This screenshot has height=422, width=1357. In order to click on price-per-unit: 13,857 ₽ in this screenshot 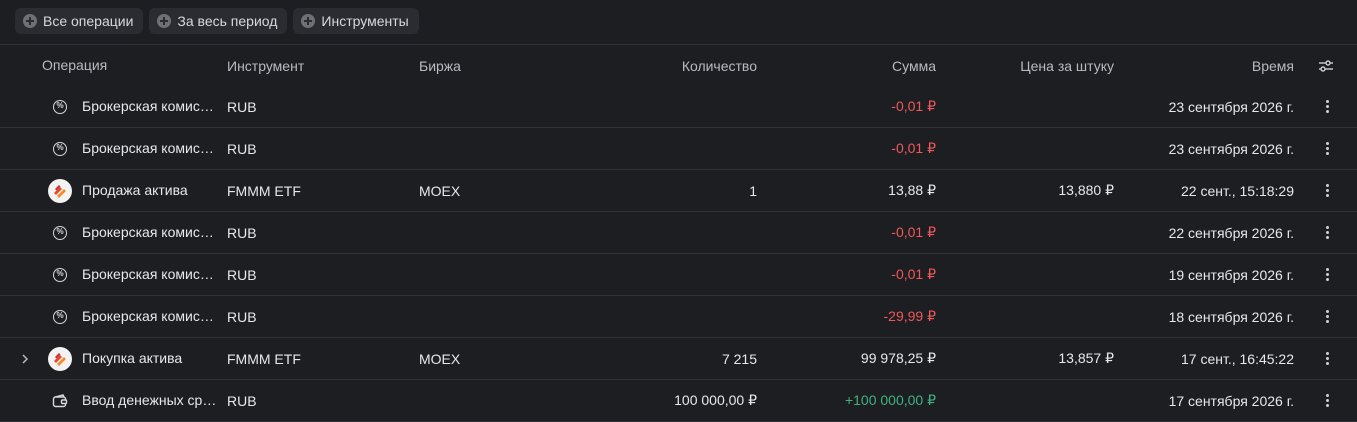, I will do `click(1086, 358)`.